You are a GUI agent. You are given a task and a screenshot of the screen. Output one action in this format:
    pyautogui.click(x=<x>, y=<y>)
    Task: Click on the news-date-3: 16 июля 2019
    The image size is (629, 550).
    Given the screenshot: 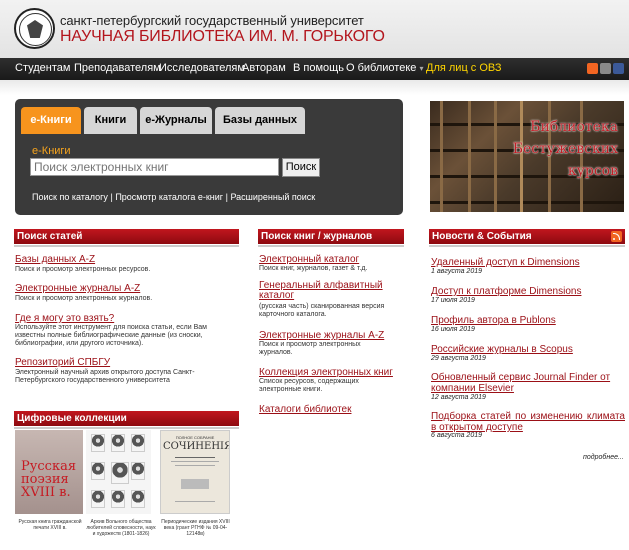 What is the action you would take?
    pyautogui.click(x=453, y=329)
    